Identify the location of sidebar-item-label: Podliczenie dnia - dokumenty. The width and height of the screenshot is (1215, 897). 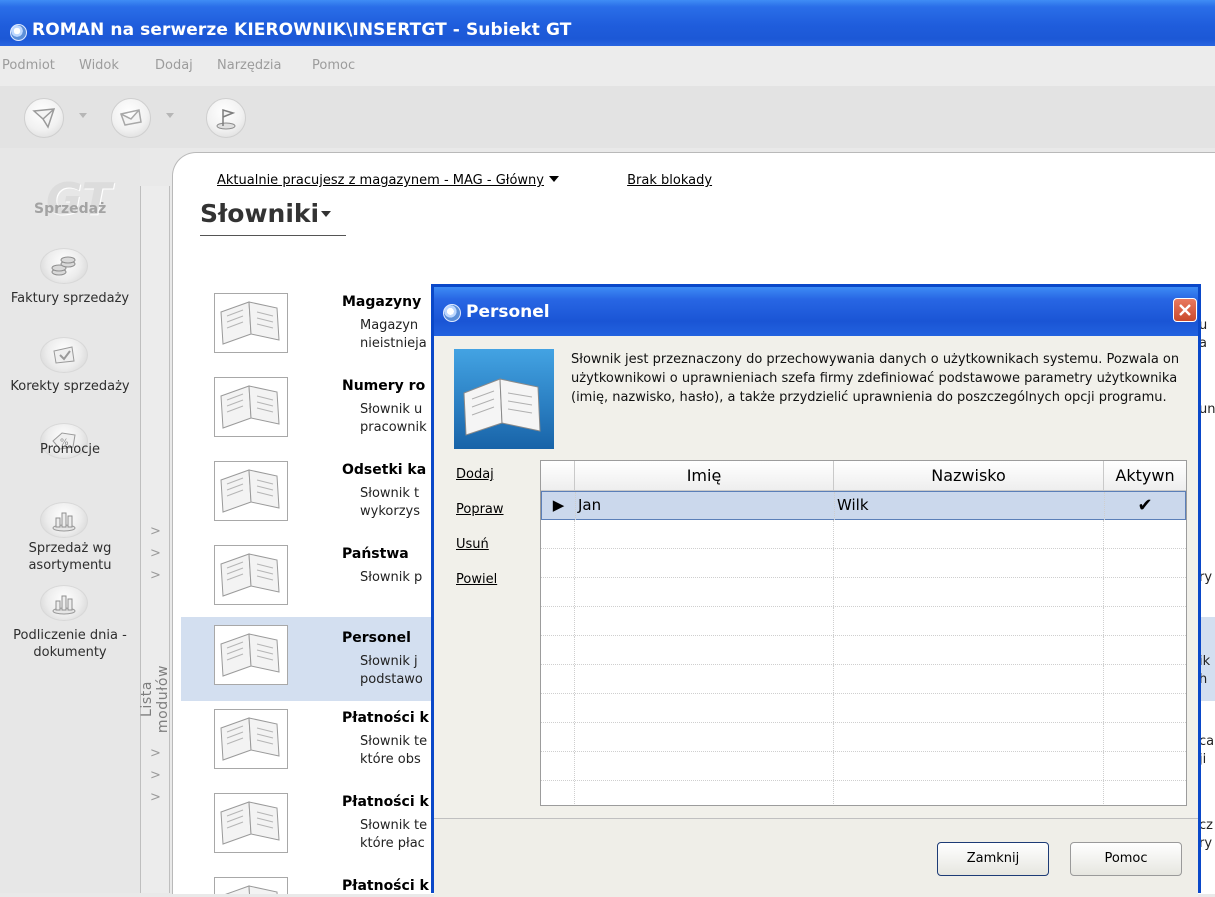
(70, 644).